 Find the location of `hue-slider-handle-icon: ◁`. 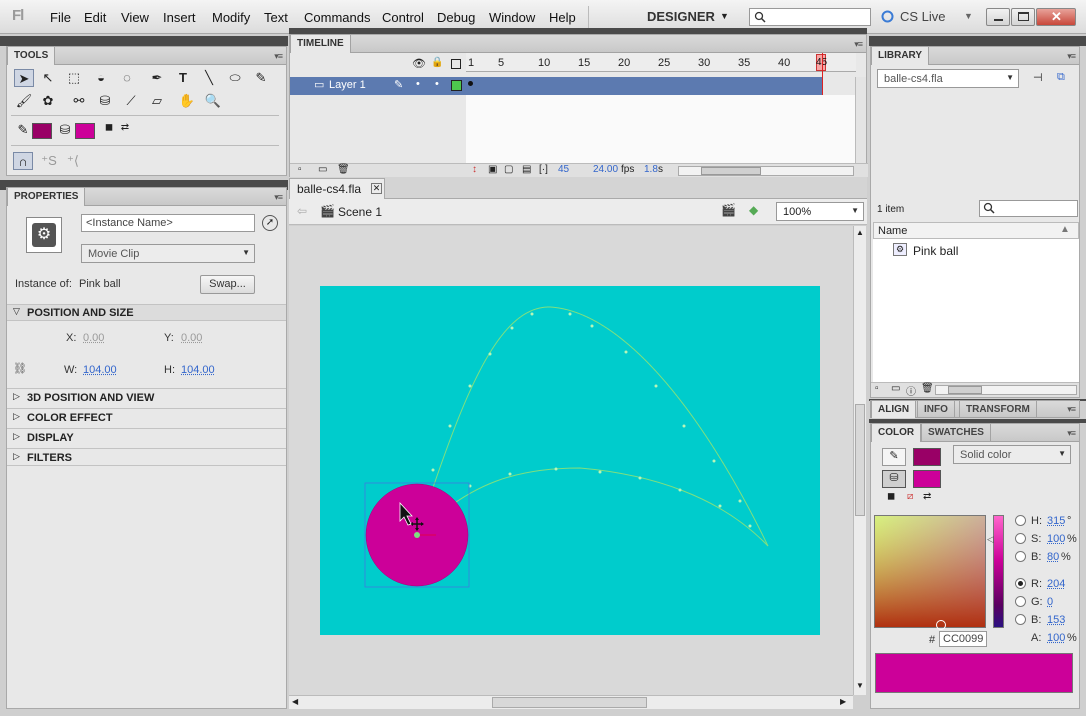

hue-slider-handle-icon: ◁ is located at coordinates (990, 539).